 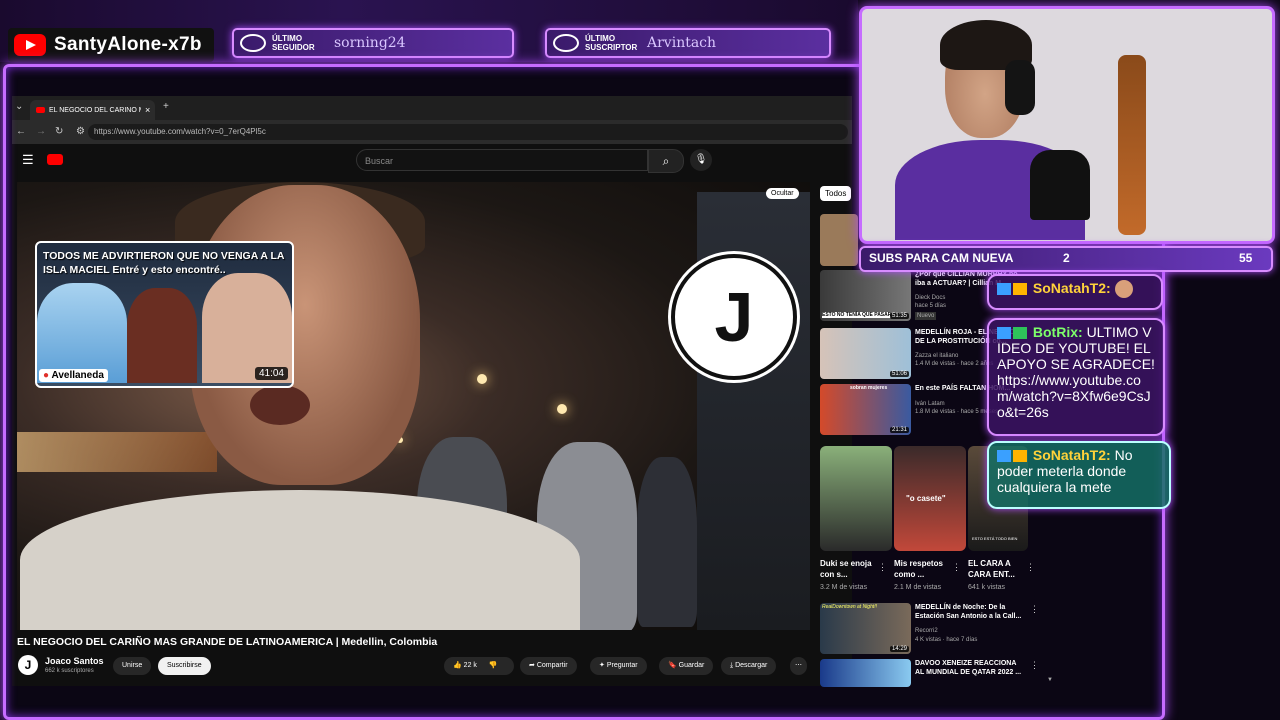 I want to click on subs-goal-target: 55, so click(x=1246, y=258).